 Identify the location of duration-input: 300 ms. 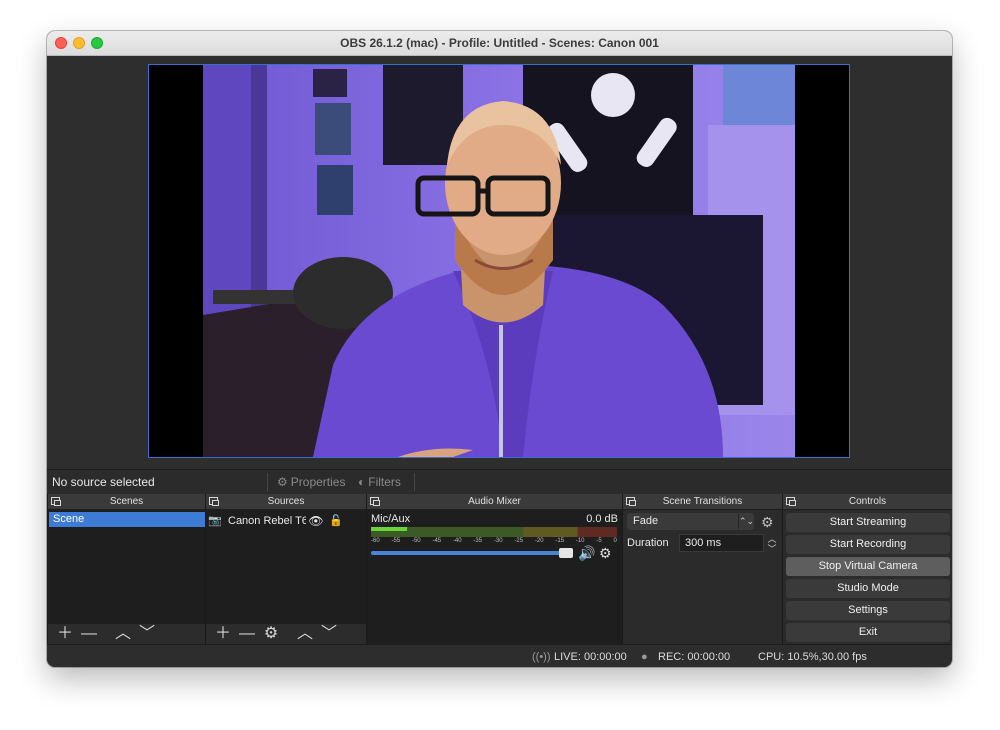
(721, 543).